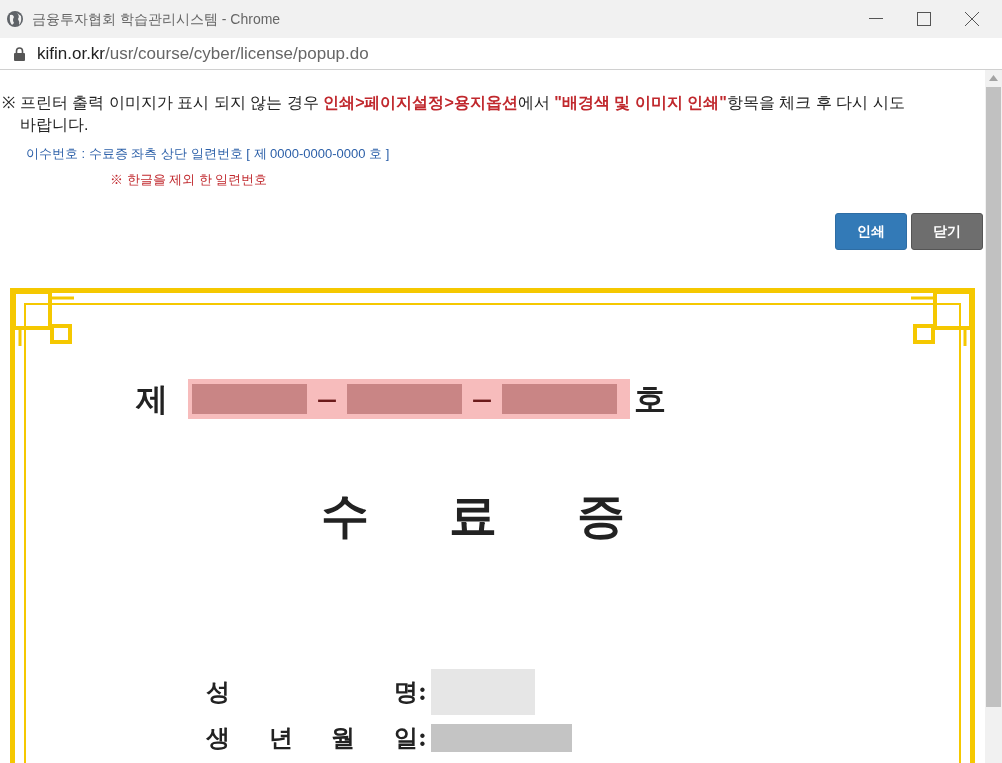  Describe the element at coordinates (152, 399) in the screenshot. I see `number-prefix: 제` at that location.